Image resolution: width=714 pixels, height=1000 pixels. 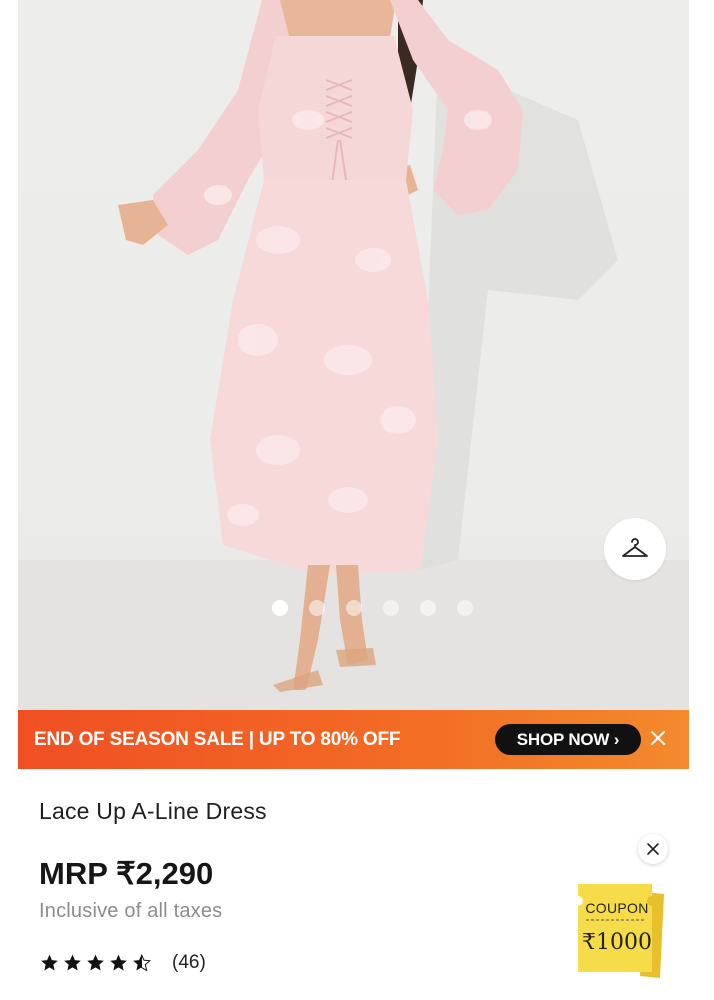 I want to click on product-rating: (46), so click(x=122, y=963).